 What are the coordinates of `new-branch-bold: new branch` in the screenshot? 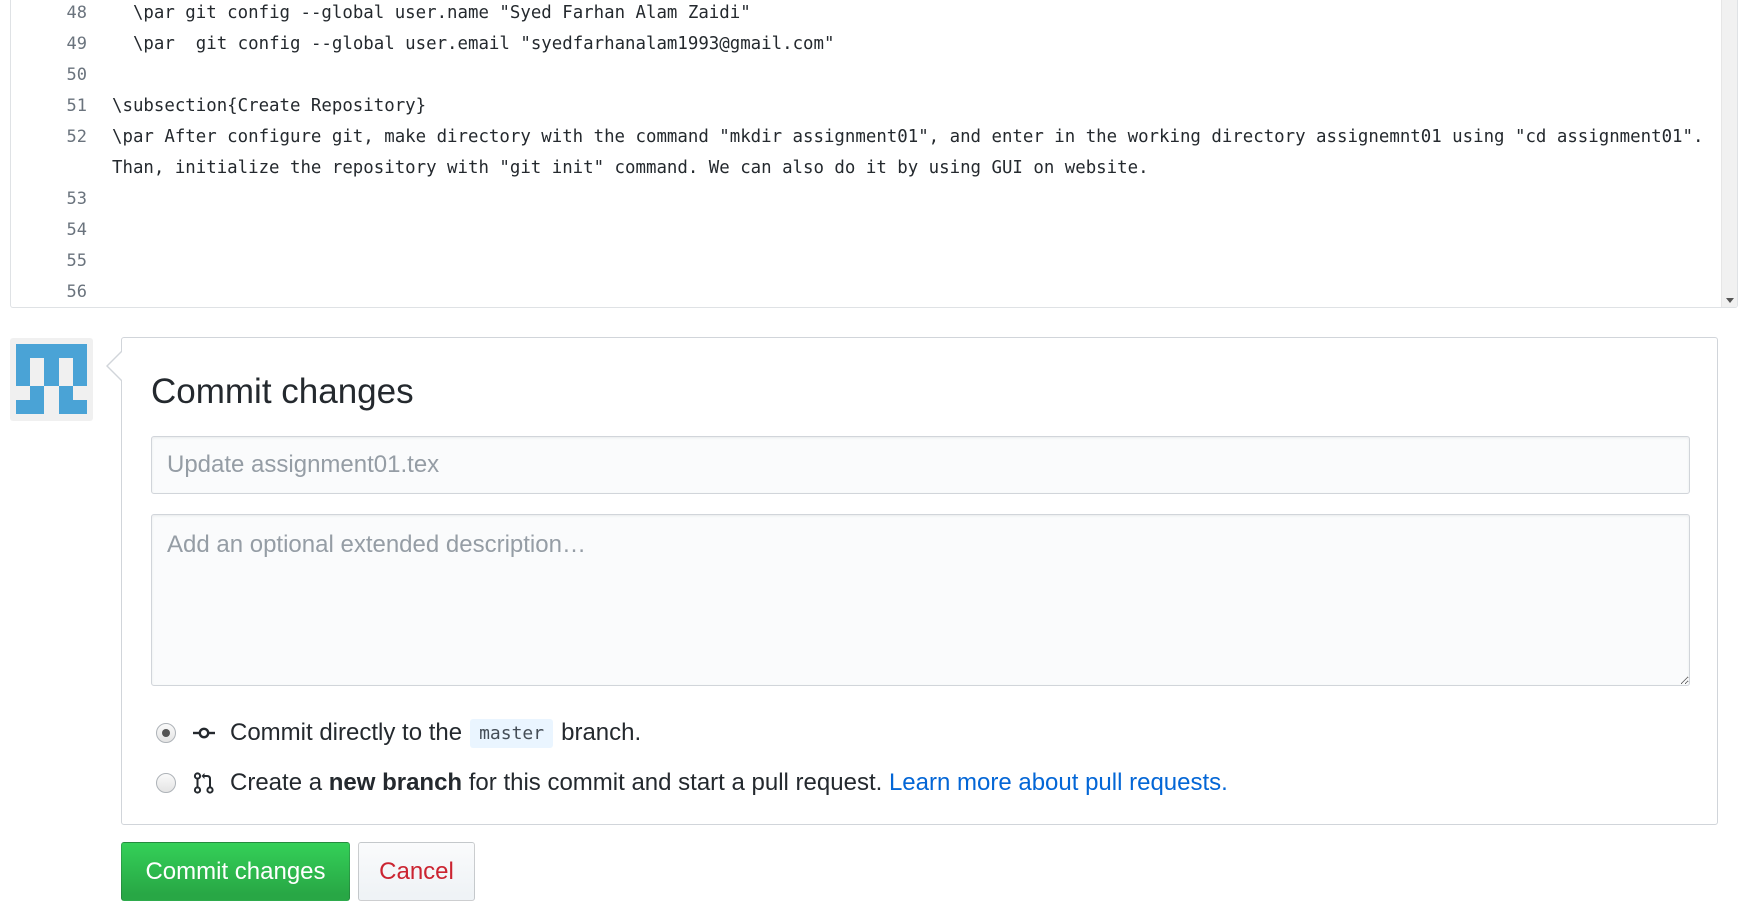 It's located at (395, 782).